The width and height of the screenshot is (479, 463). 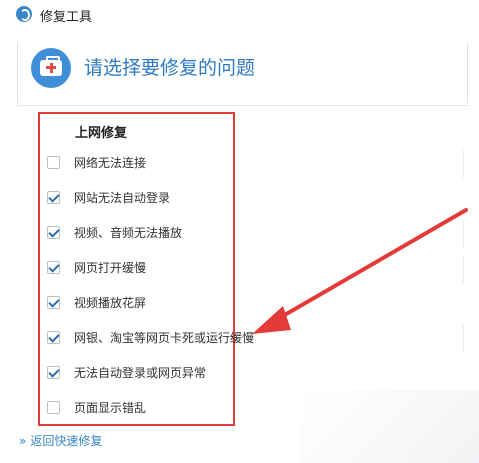 I want to click on option-video-artifacts: 视频播放花屏, so click(x=167, y=304).